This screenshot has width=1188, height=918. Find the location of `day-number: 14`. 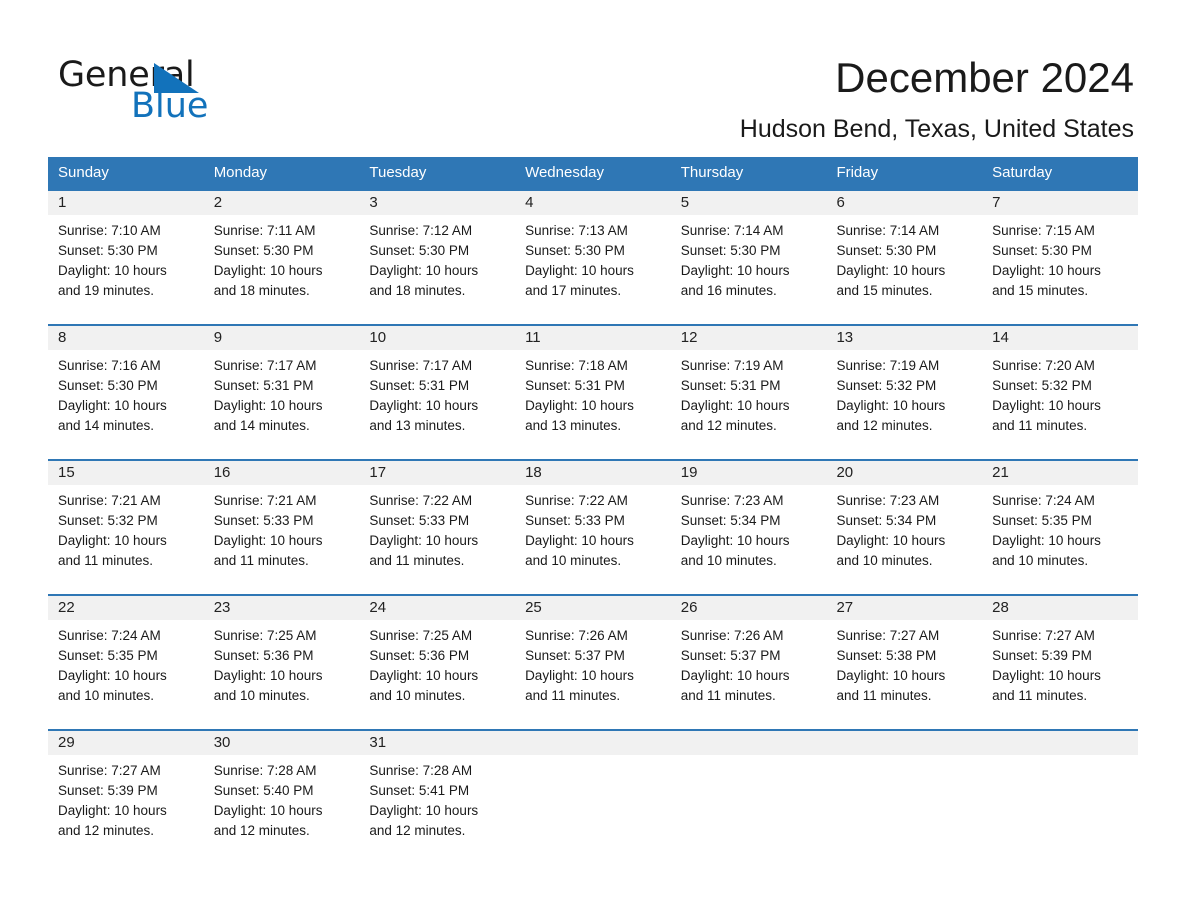

day-number: 14 is located at coordinates (1060, 338).